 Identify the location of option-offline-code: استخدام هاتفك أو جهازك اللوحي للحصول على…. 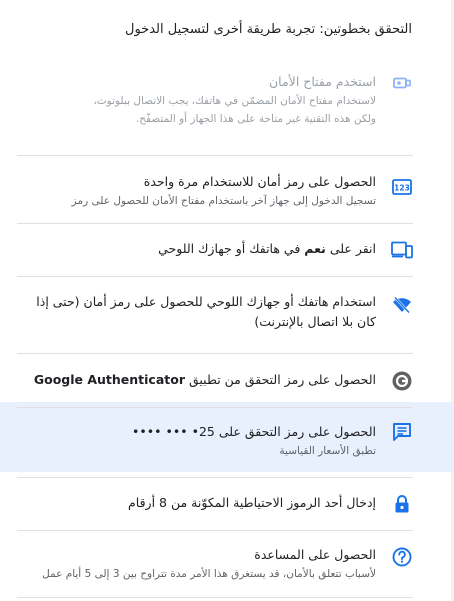
(215, 315).